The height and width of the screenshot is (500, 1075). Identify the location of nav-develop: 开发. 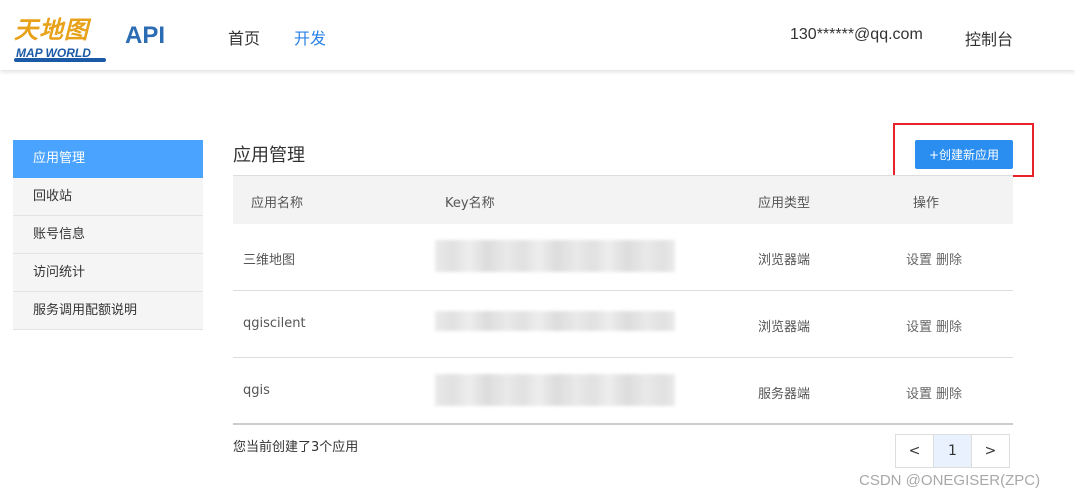
(310, 37).